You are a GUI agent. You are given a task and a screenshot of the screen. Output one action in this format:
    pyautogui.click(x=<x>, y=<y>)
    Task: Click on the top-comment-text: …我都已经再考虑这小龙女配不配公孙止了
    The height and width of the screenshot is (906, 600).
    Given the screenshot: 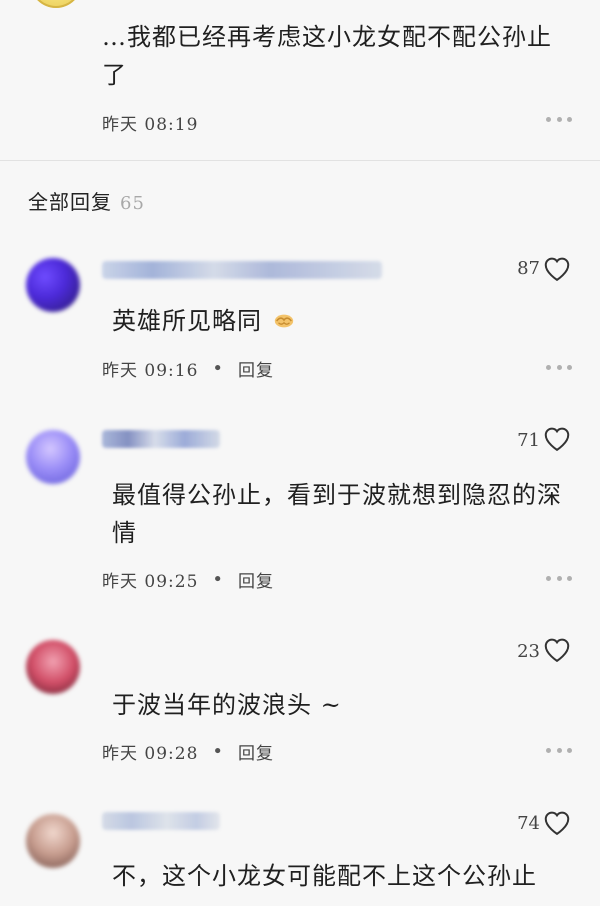 What is the action you would take?
    pyautogui.click(x=327, y=56)
    